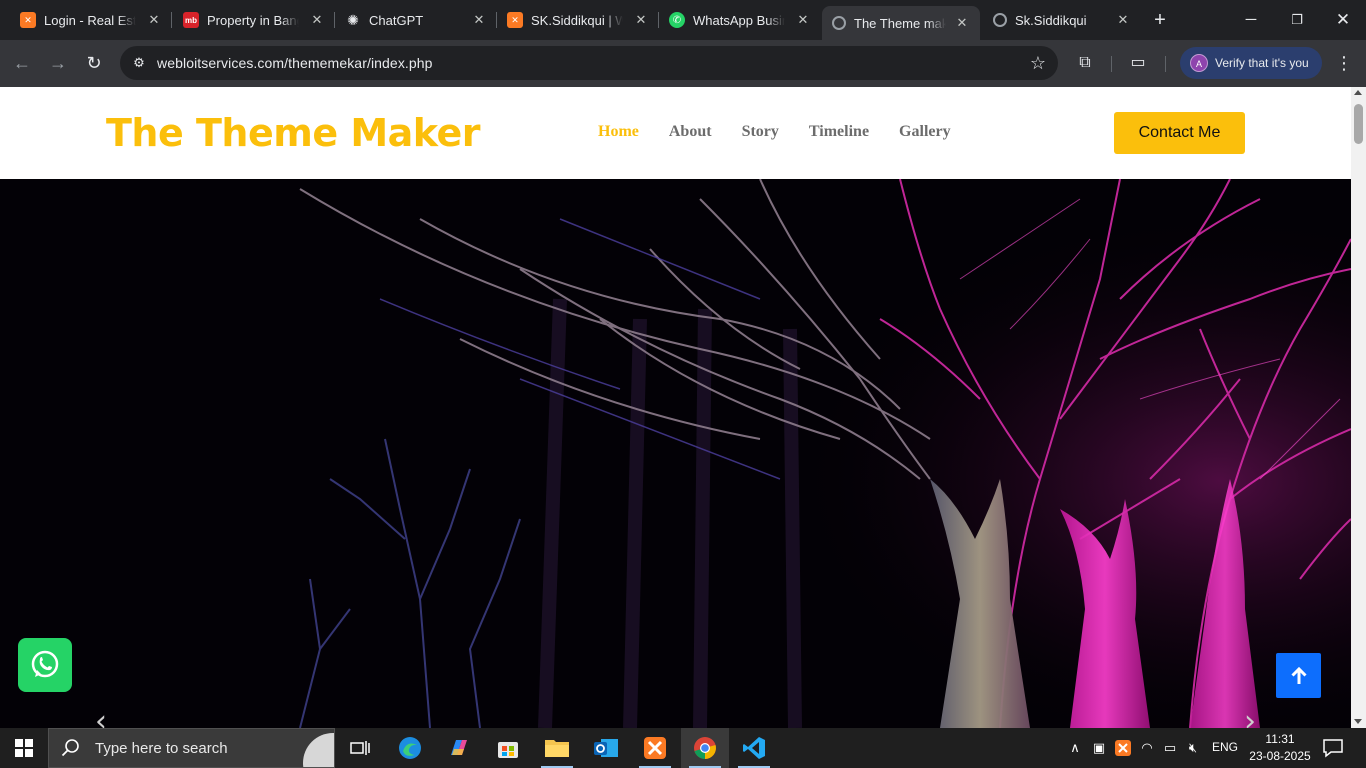  What do you see at coordinates (1099, 748) in the screenshot?
I see `meet-now-icon: ▣` at bounding box center [1099, 748].